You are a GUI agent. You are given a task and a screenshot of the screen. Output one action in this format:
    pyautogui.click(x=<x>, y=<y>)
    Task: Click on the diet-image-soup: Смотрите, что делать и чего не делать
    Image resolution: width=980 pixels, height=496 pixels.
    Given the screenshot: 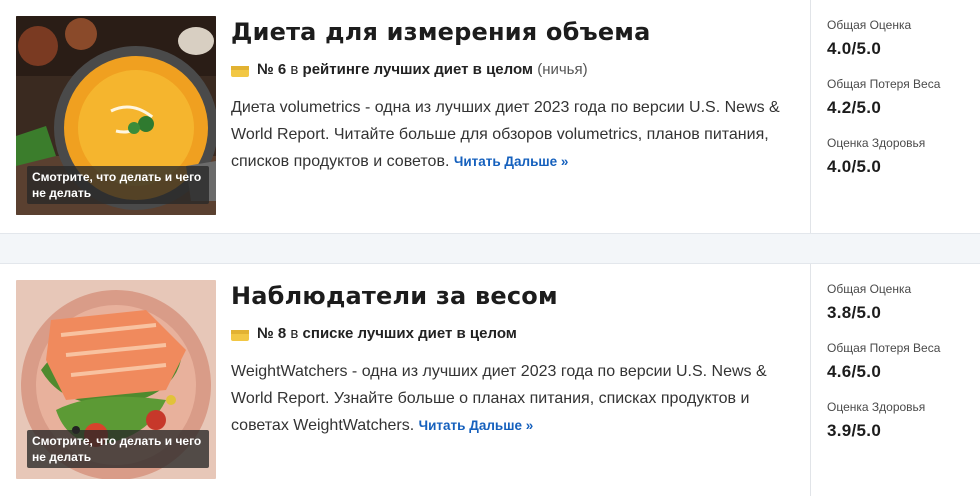 What is the action you would take?
    pyautogui.click(x=116, y=115)
    